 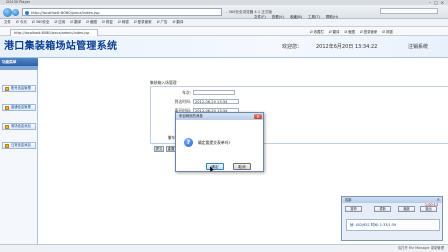 I want to click on dialog-body: ? 确定要提交表单吗? 确定 取消, so click(x=219, y=146).